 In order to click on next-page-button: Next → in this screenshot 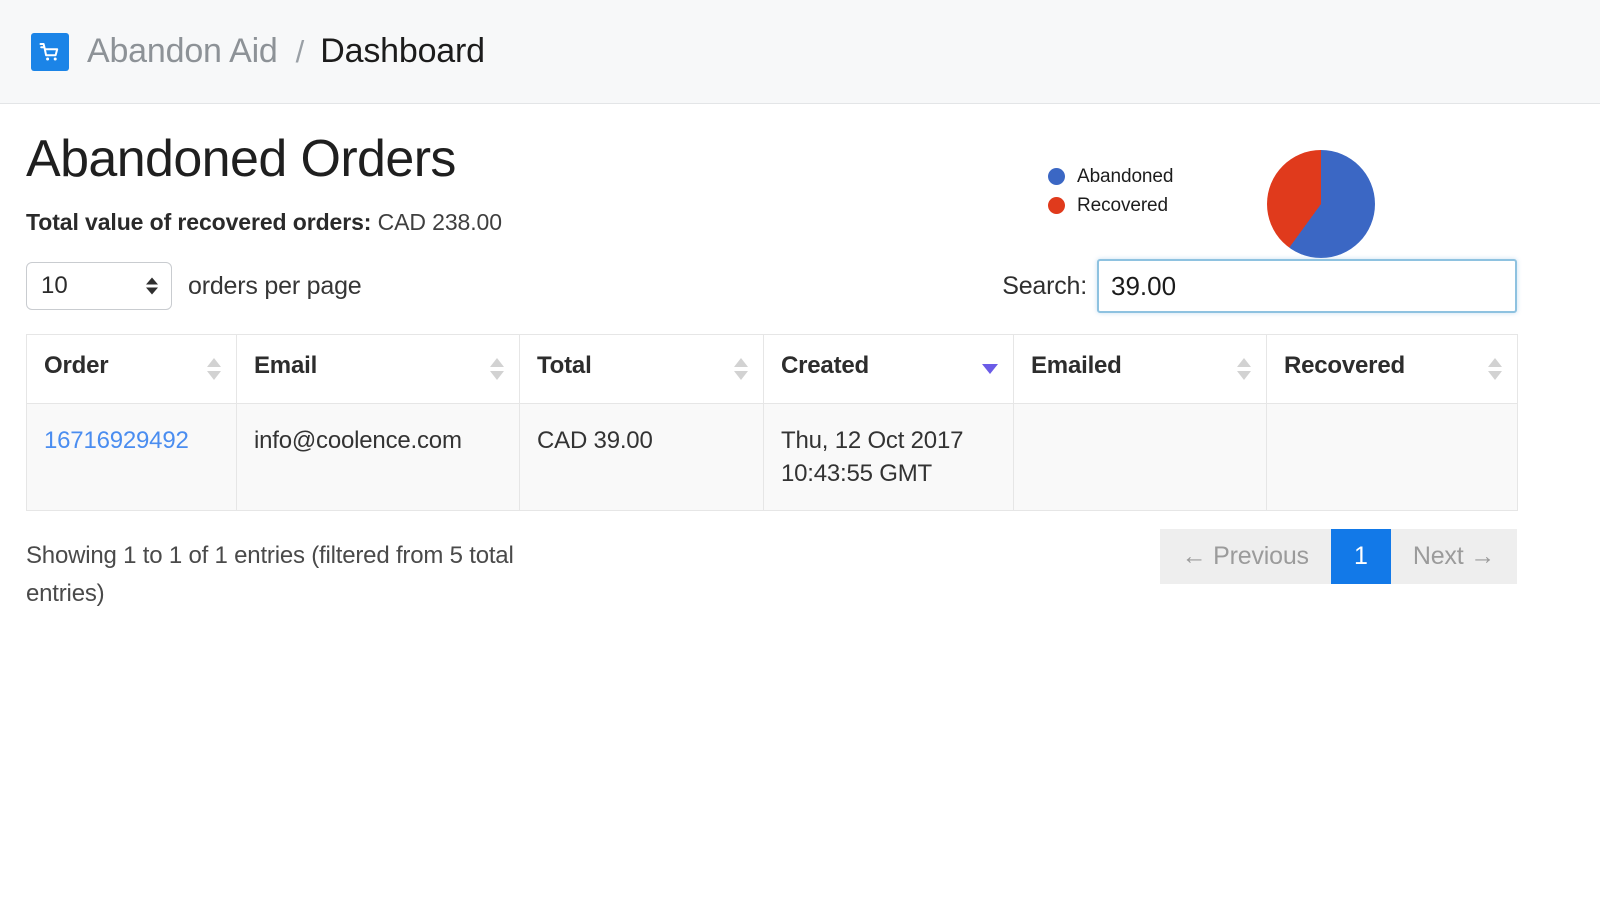, I will do `click(1453, 557)`.